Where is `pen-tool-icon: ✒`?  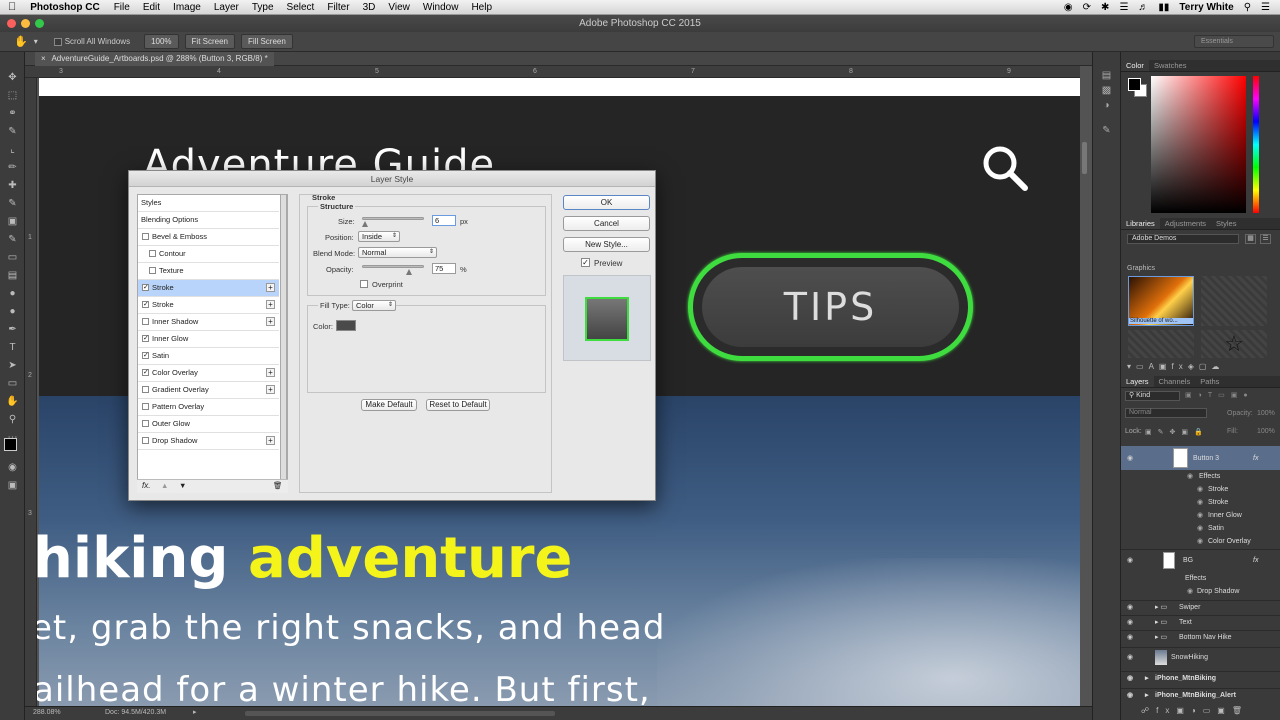
pen-tool-icon: ✒ is located at coordinates (12, 330).